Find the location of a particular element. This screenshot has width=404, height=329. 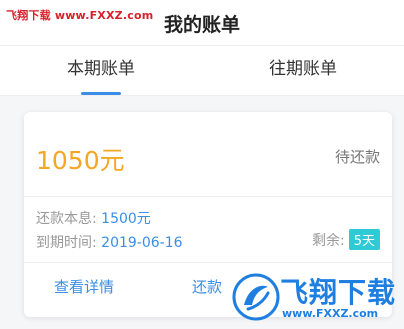

card-footer-divider is located at coordinates (208, 262).